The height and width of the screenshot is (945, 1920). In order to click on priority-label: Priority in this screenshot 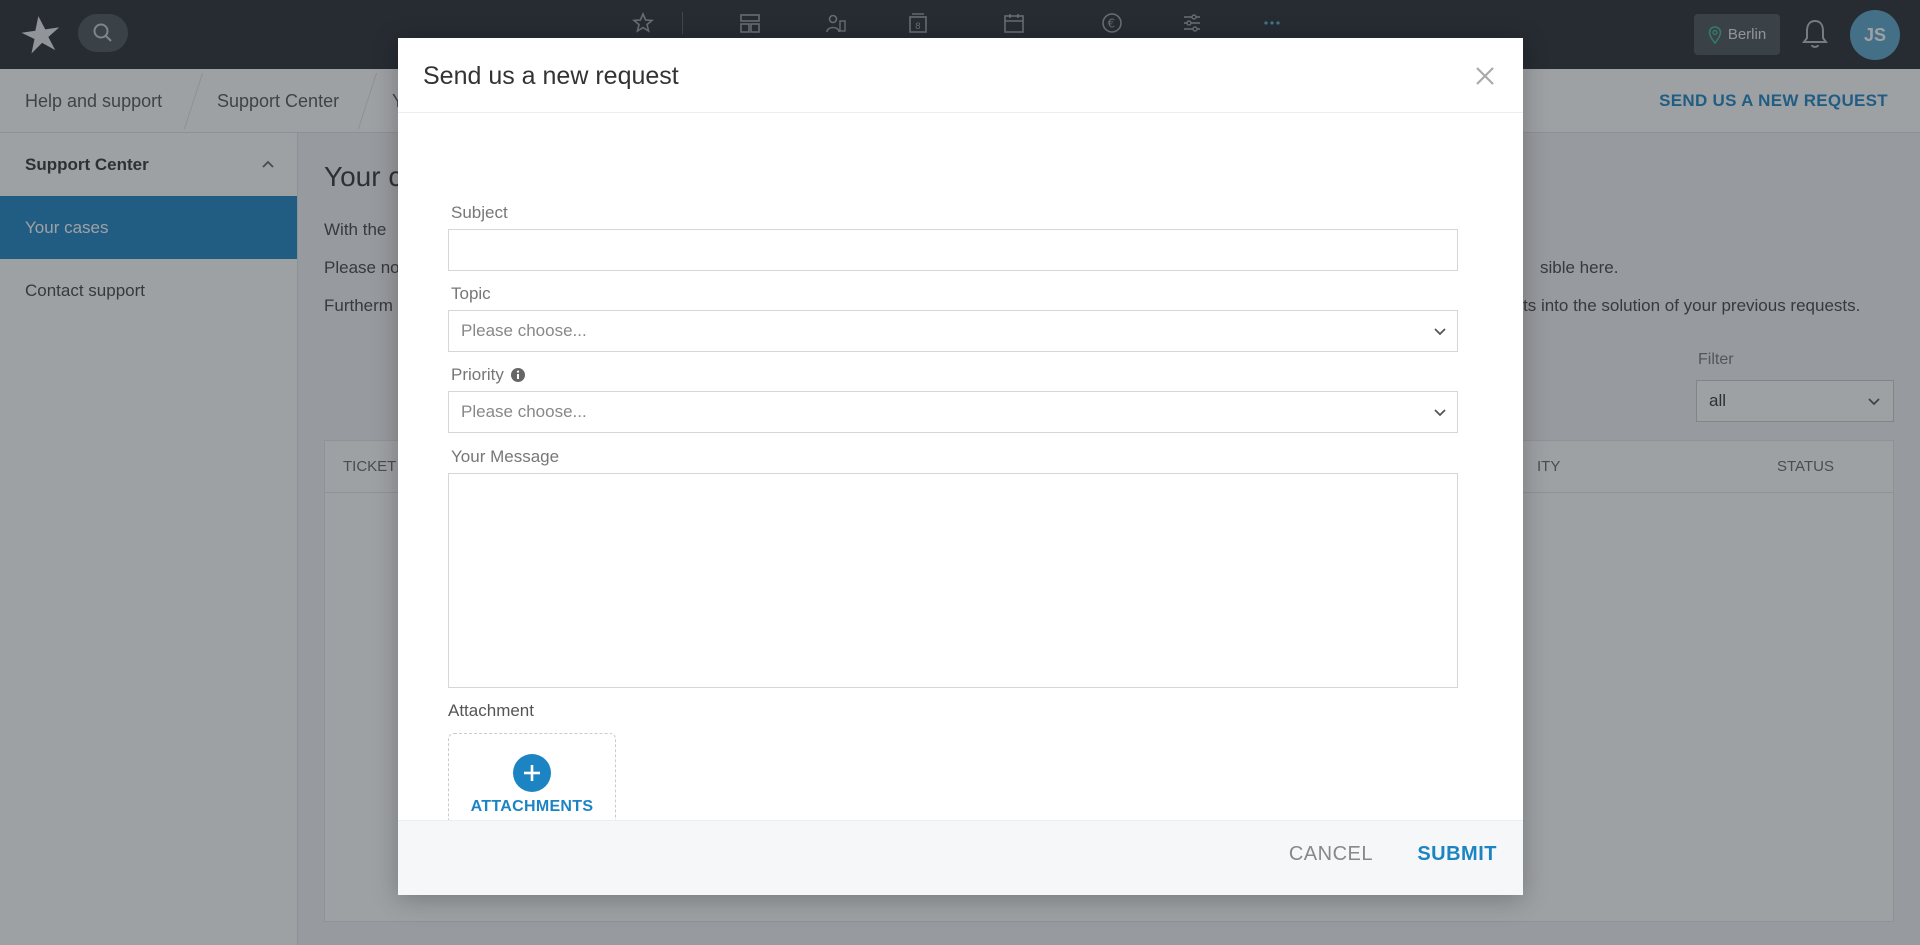, I will do `click(477, 374)`.